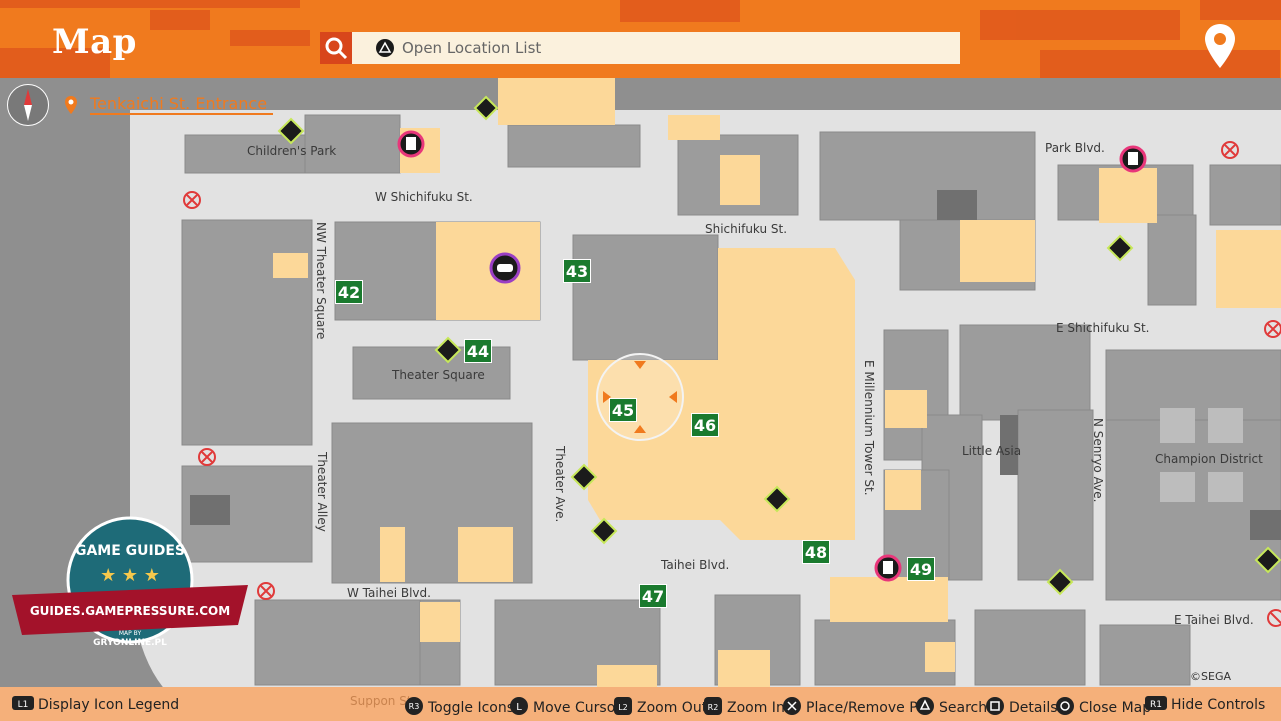  I want to click on map-cursor, so click(640, 397).